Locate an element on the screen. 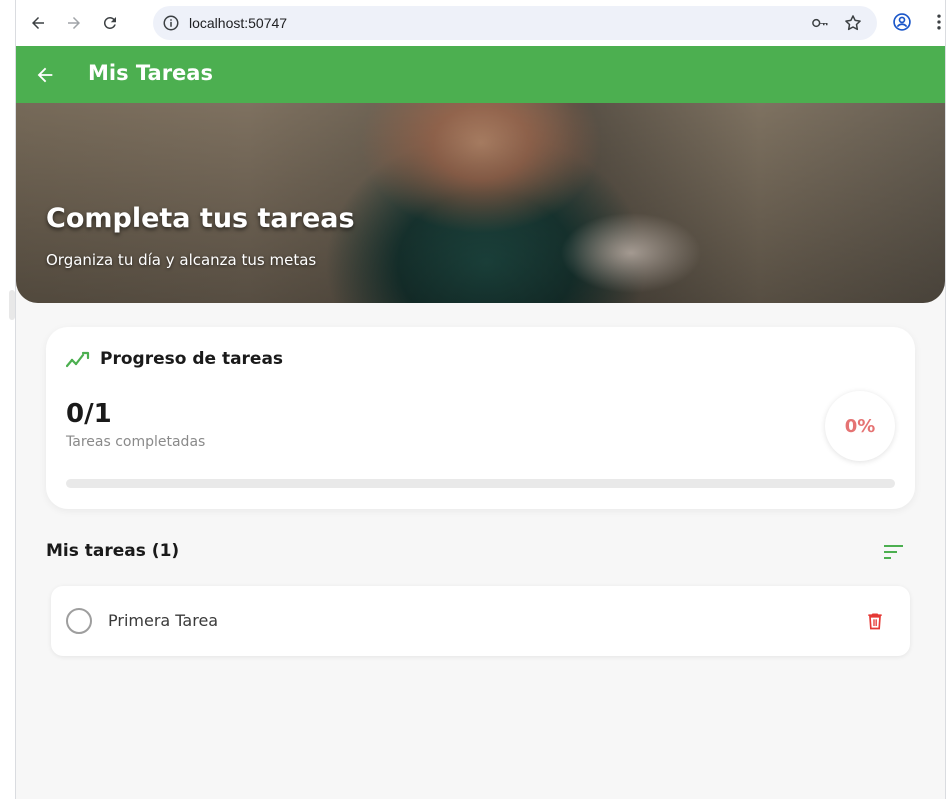 The image size is (949, 799). trending-up-icon is located at coordinates (78, 359).